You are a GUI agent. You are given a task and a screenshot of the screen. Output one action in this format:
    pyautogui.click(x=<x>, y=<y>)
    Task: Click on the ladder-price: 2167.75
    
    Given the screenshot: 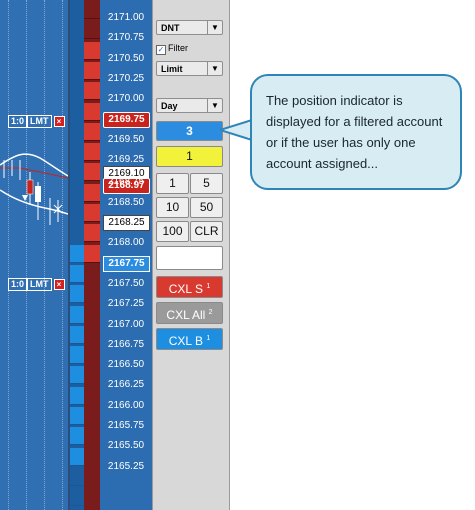 What is the action you would take?
    pyautogui.click(x=126, y=263)
    